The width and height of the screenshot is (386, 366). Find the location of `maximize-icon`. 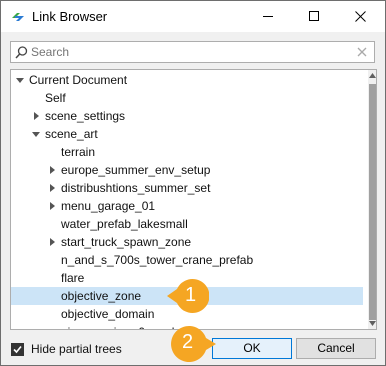

maximize-icon is located at coordinates (313, 16).